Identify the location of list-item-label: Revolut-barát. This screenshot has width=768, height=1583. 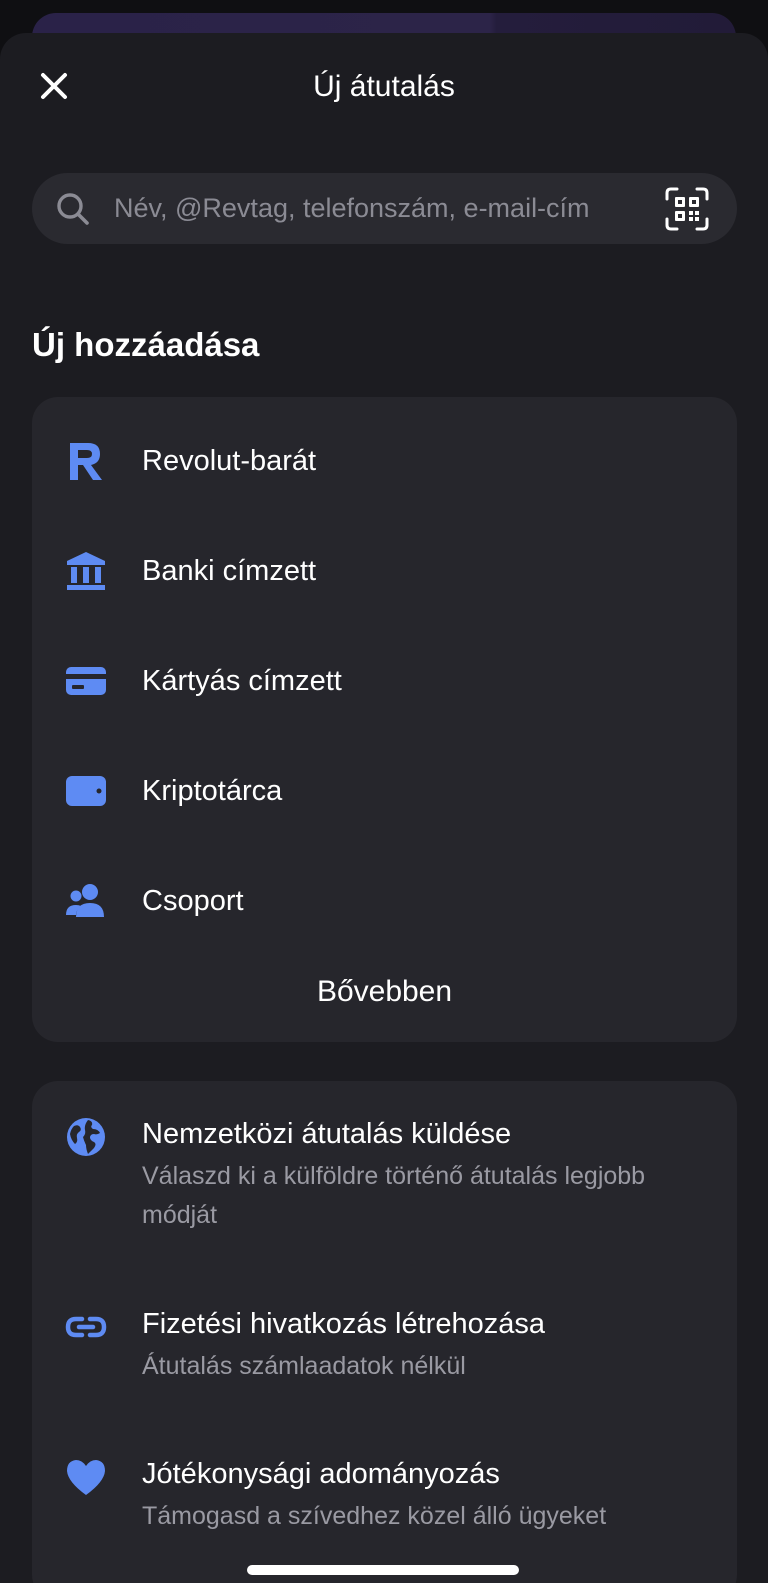
(229, 461).